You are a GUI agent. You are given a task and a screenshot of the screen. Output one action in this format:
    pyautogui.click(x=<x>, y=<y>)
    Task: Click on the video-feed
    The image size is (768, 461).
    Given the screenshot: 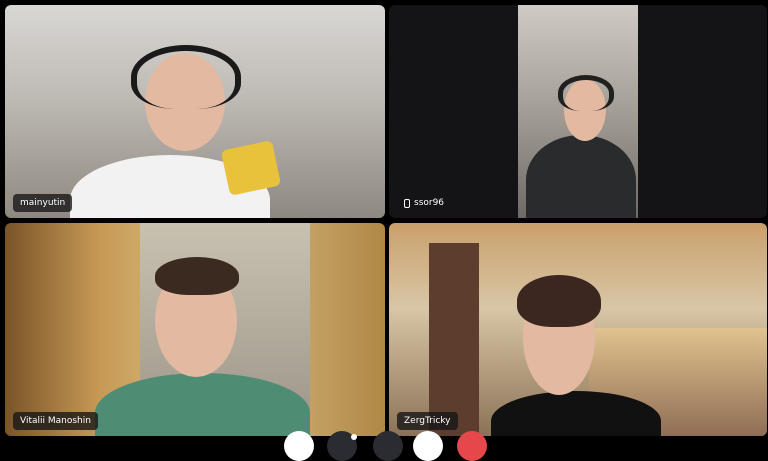 What is the action you would take?
    pyautogui.click(x=578, y=111)
    